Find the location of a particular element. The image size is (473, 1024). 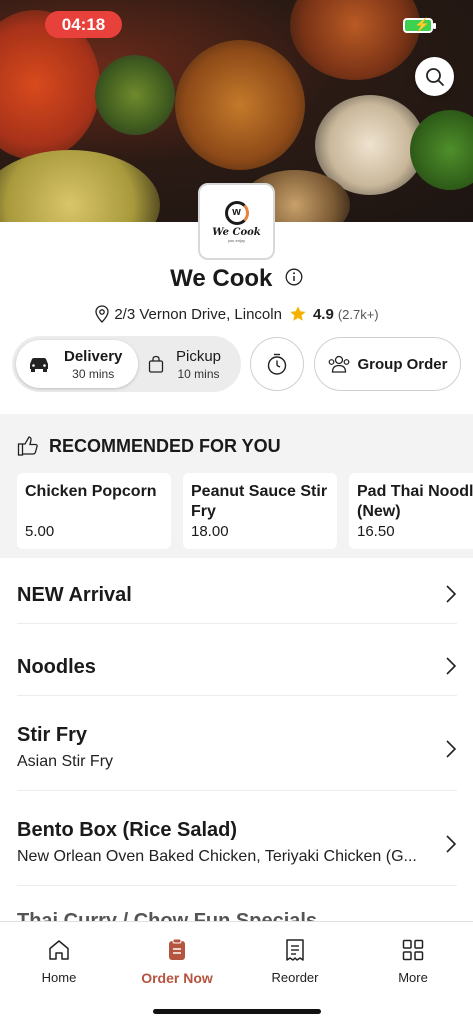

recommended-item-card: Peanut Sauce Stir Fry 18.00 is located at coordinates (260, 511).